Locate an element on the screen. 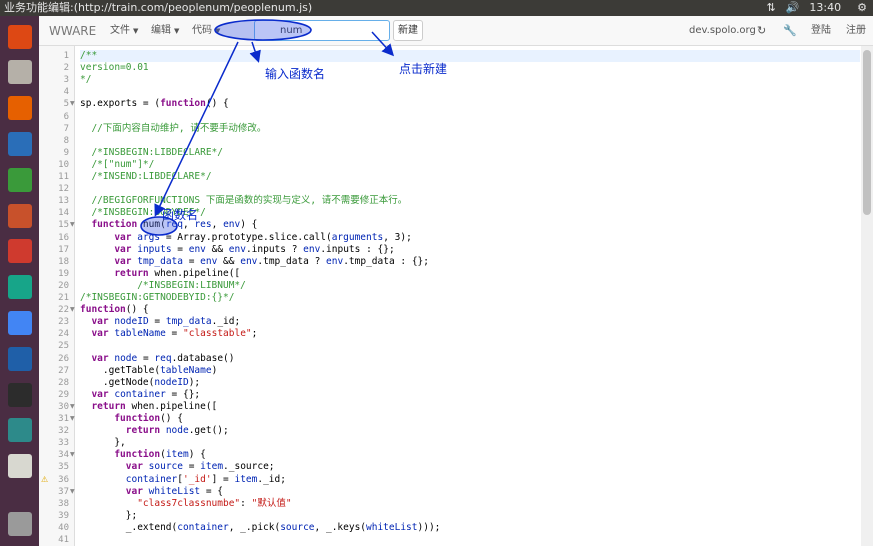  impress-icon is located at coordinates (19, 215).